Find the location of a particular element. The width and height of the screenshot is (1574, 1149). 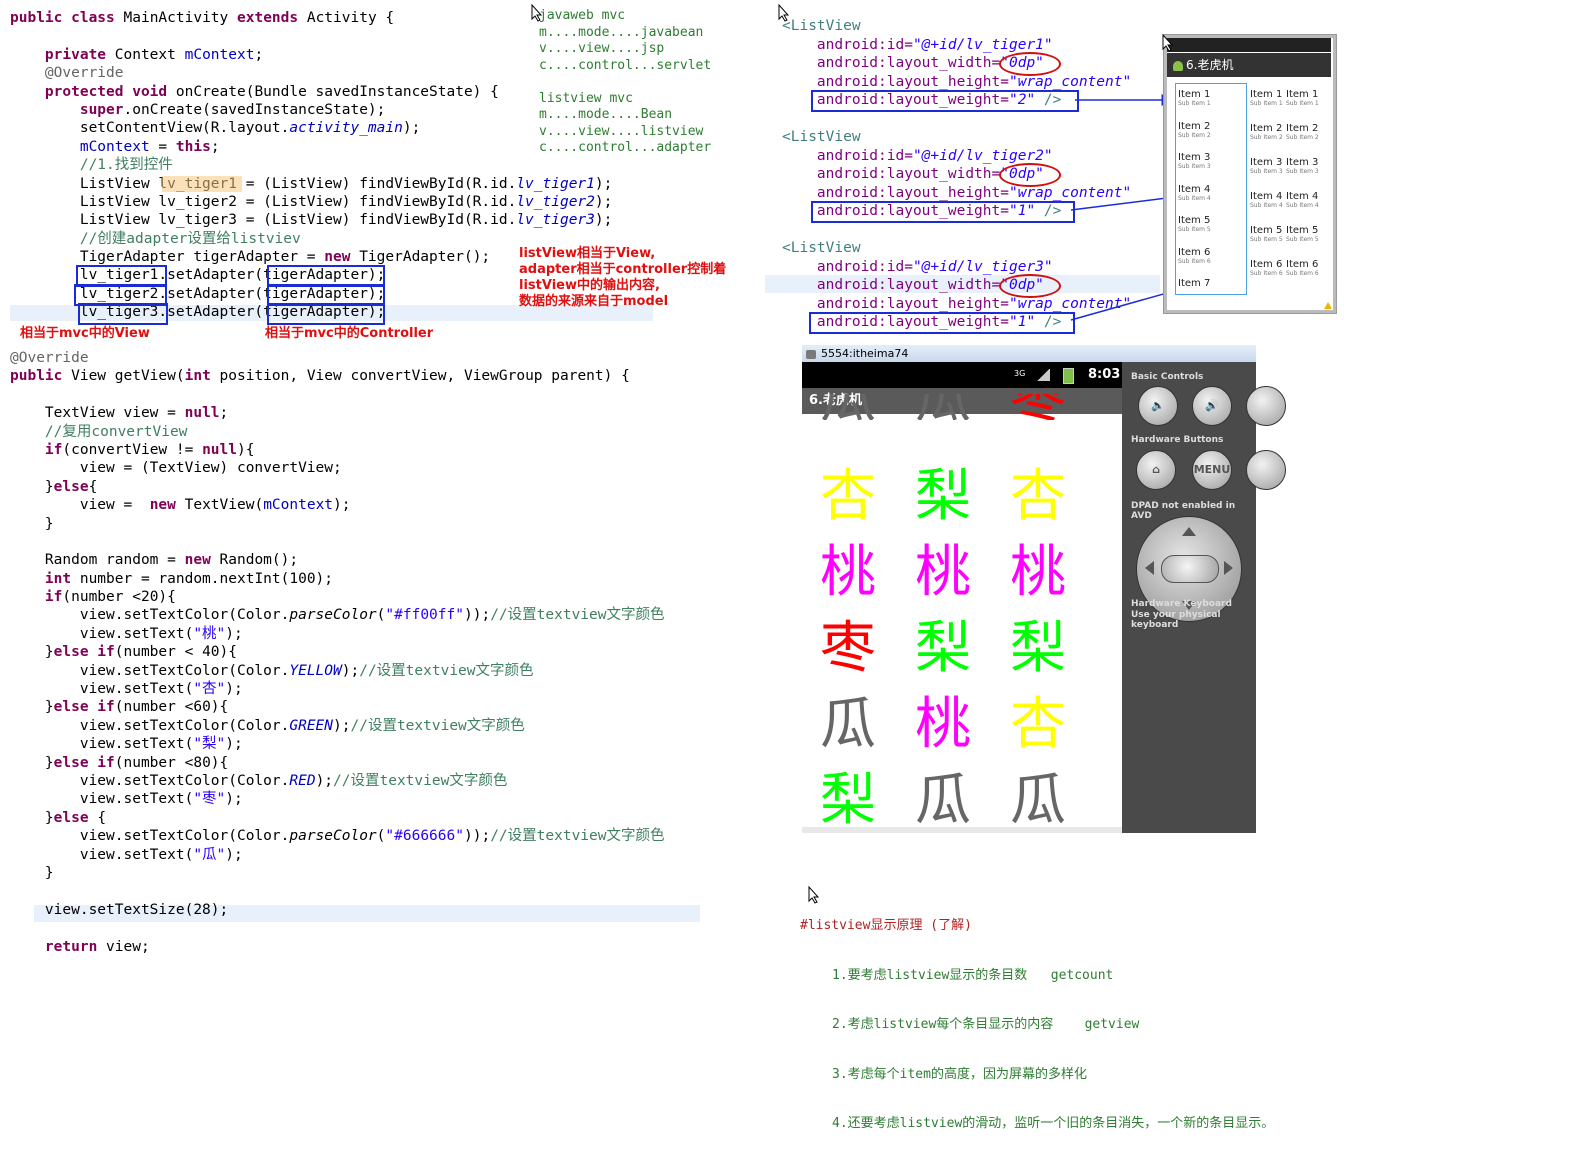

clock: 8:03 is located at coordinates (1104, 374).